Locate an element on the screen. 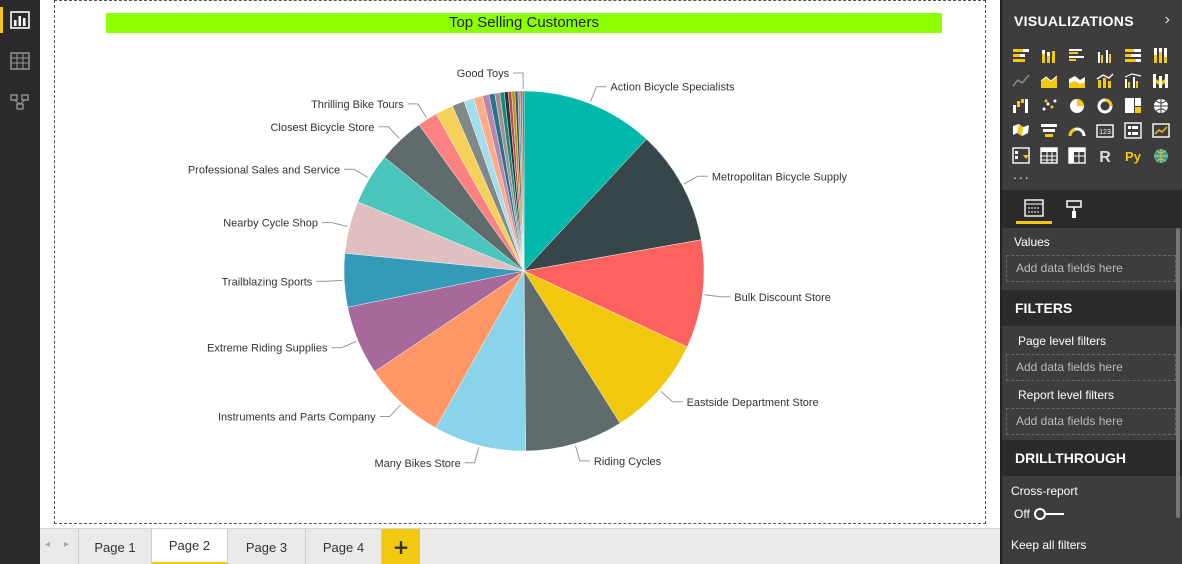  bar-chart-icon is located at coordinates (20, 20).